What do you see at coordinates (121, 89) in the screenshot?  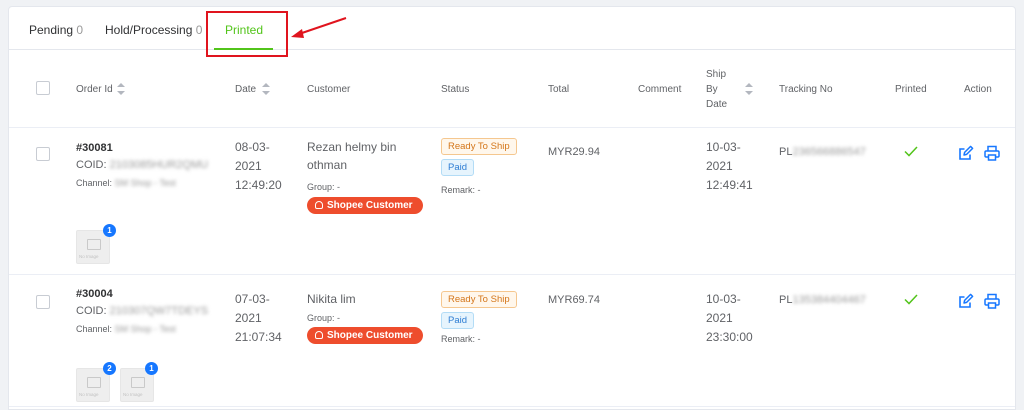 I see `sort-order-id-icon` at bounding box center [121, 89].